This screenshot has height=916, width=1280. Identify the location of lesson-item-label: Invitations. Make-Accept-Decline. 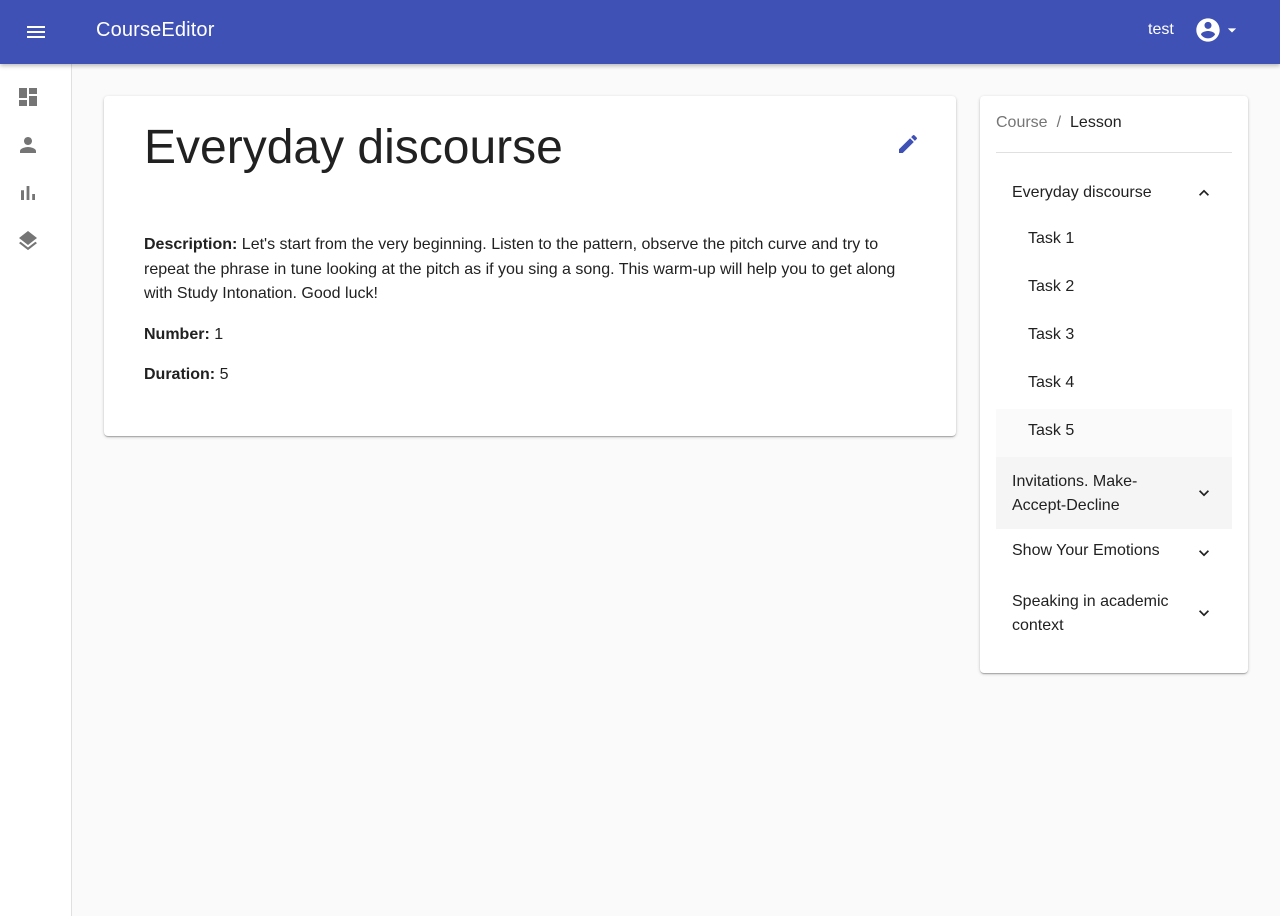
(1075, 493).